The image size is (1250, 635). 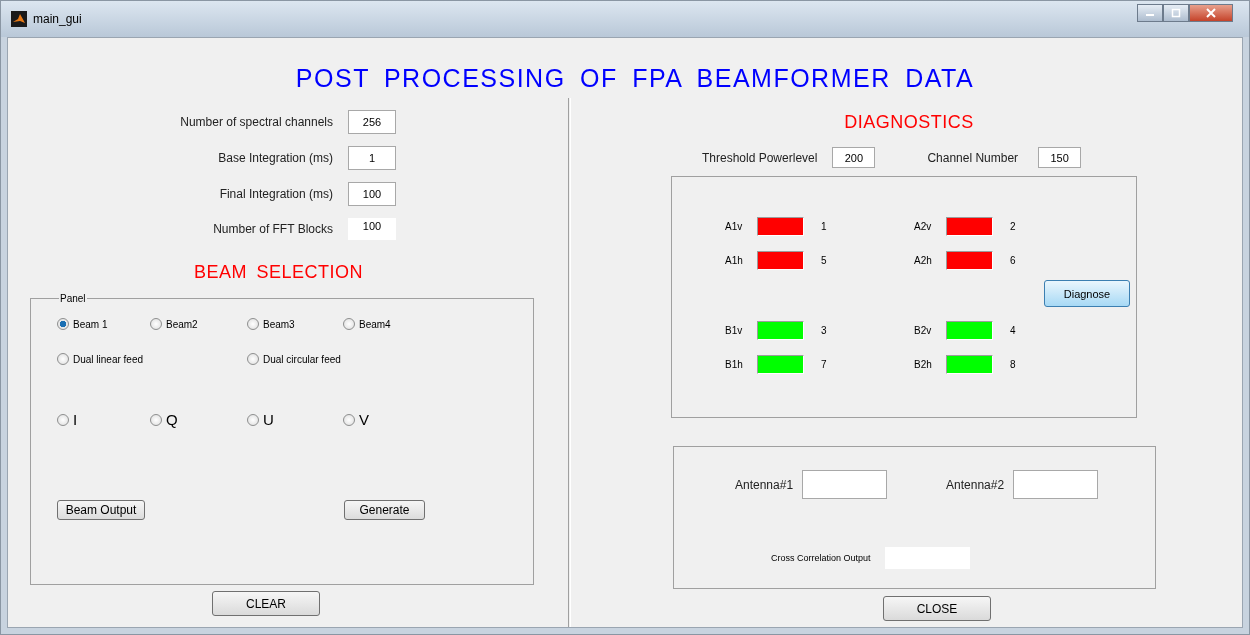 I want to click on channel-label: Channel Number, so click(x=973, y=157).